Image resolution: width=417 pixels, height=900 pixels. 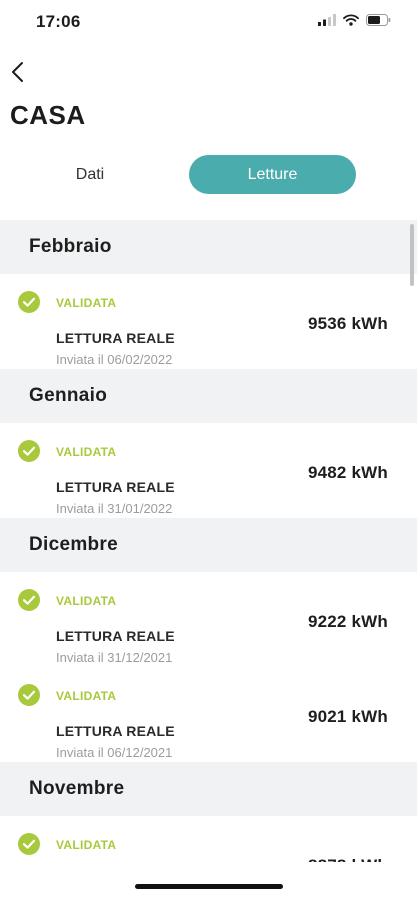 What do you see at coordinates (90, 174) in the screenshot?
I see `tab-dati: Dati` at bounding box center [90, 174].